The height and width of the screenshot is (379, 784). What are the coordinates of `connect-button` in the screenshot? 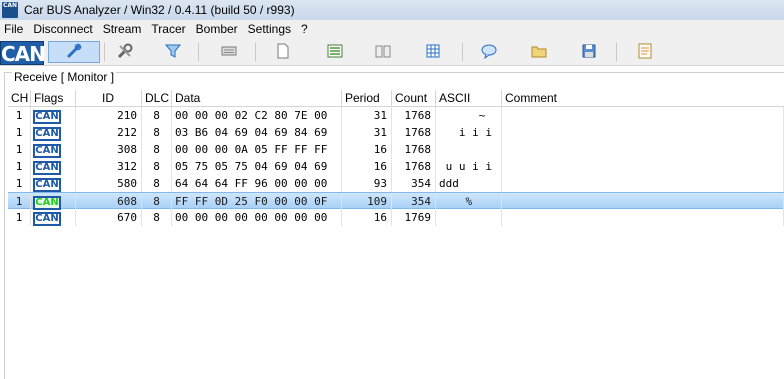 It's located at (74, 52).